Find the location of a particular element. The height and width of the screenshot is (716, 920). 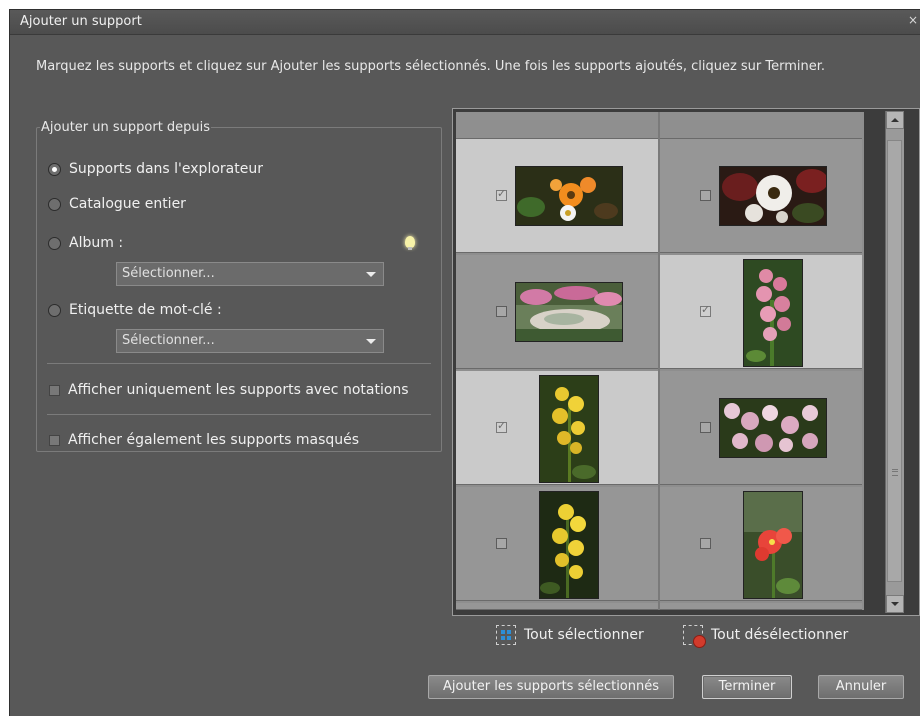

add-selected-button: Ajouter les supports sélectionnés is located at coordinates (551, 687).